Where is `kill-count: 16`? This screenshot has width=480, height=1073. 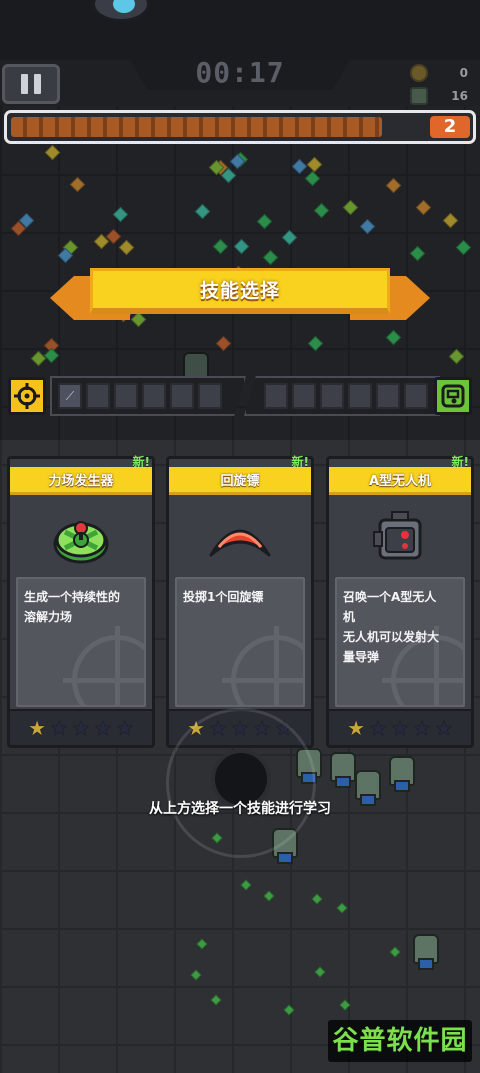
kill-count: 16 is located at coordinates (459, 96).